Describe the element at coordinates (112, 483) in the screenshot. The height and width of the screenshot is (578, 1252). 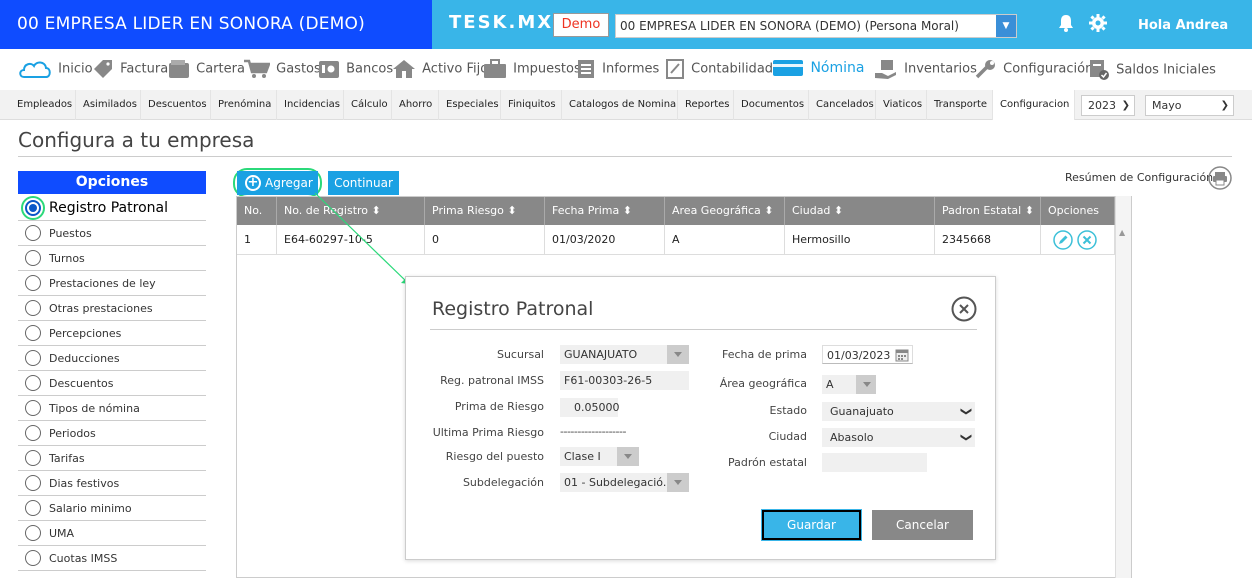
I see `option-dias-festivos: Dias festivos` at that location.